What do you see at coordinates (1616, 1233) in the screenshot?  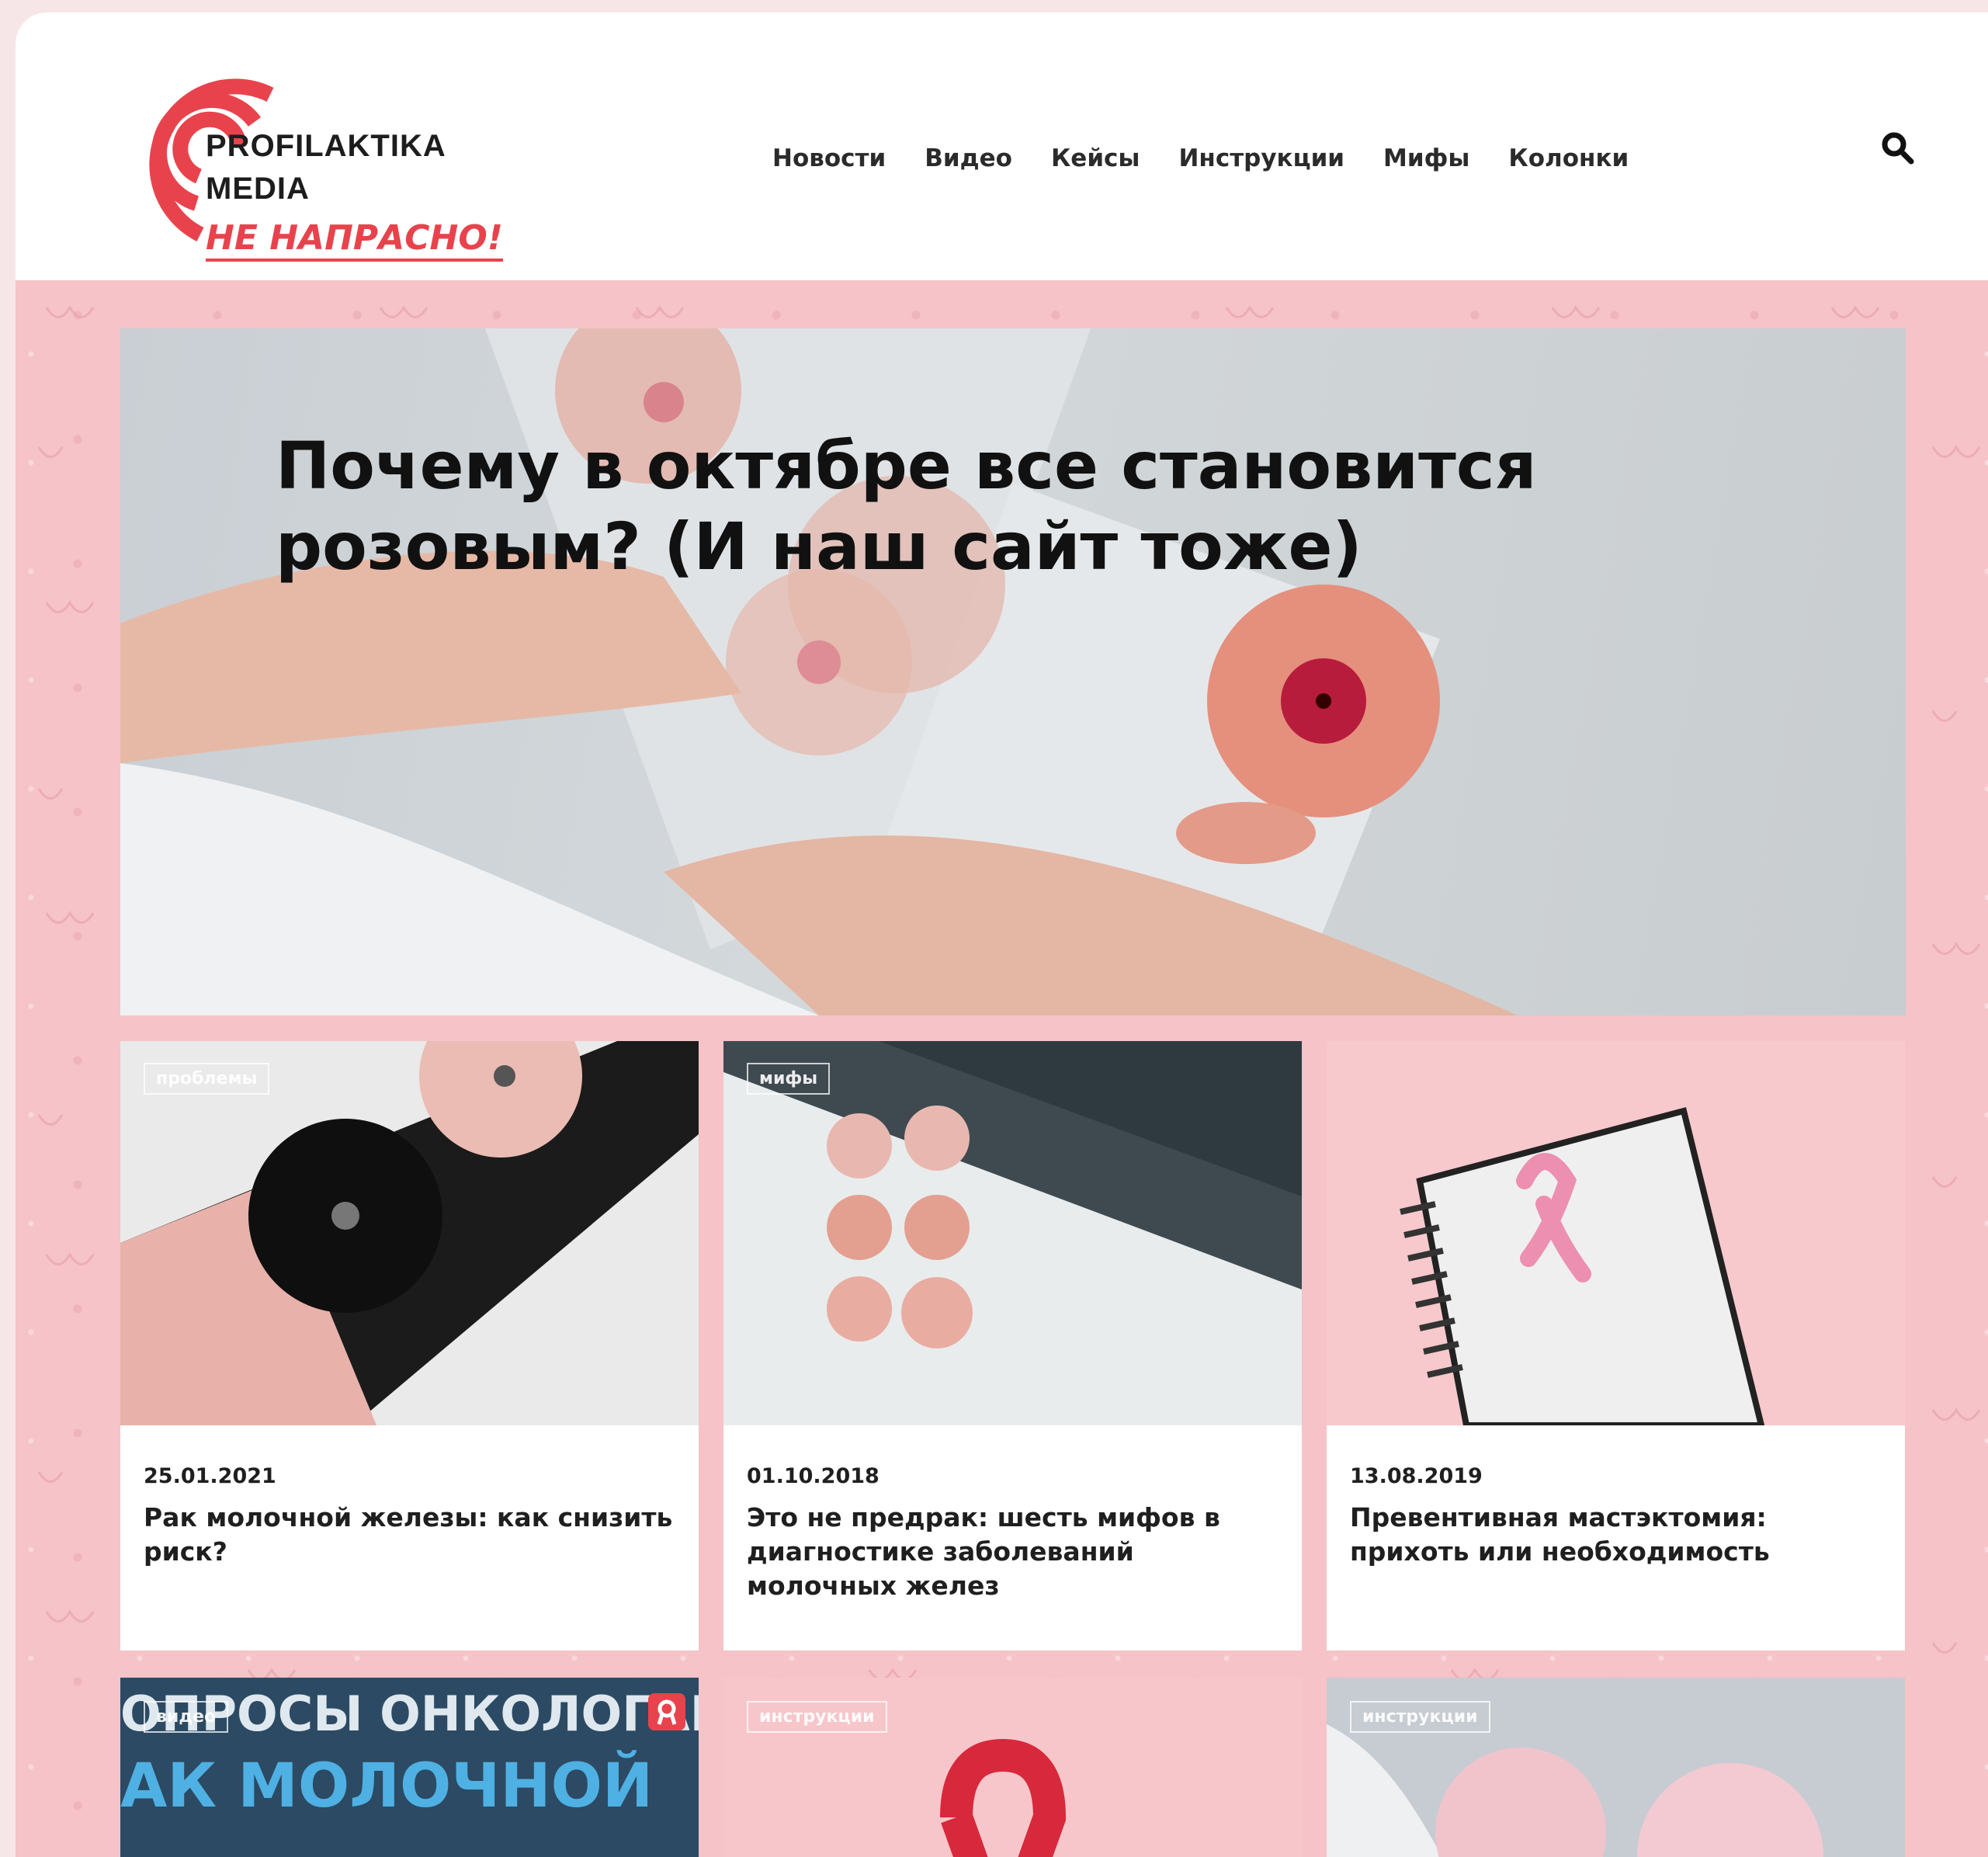 I see `article-card-image` at bounding box center [1616, 1233].